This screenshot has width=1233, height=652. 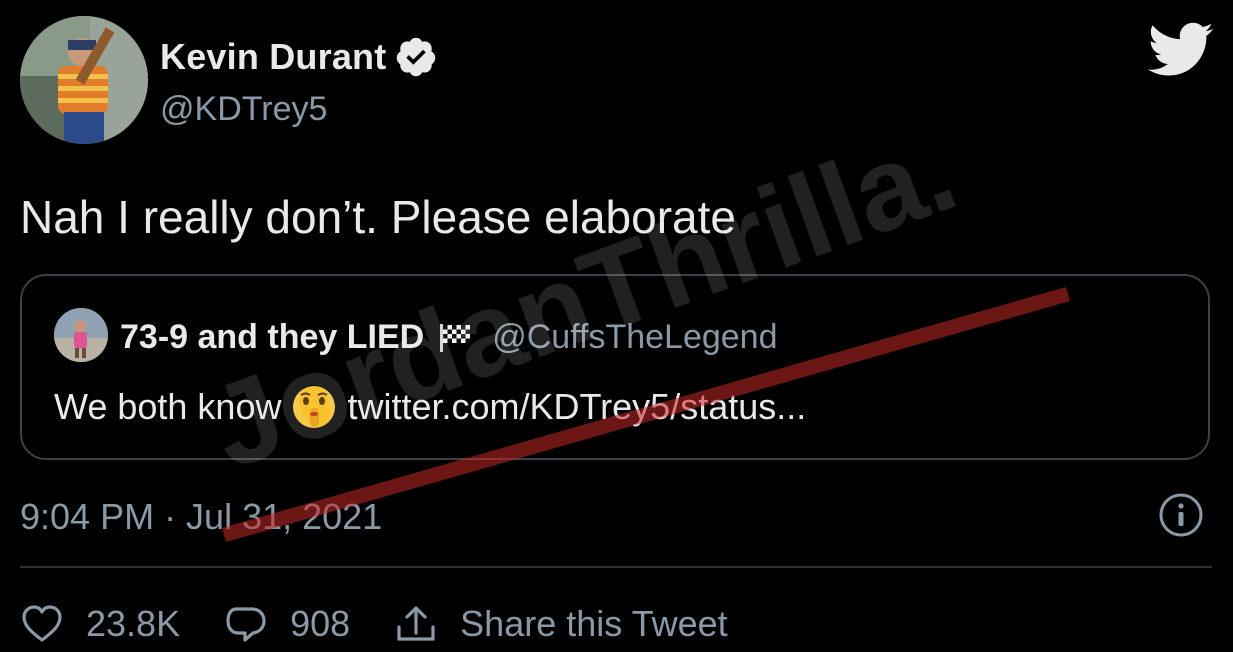 What do you see at coordinates (81, 335) in the screenshot?
I see `quoted-author-avatar` at bounding box center [81, 335].